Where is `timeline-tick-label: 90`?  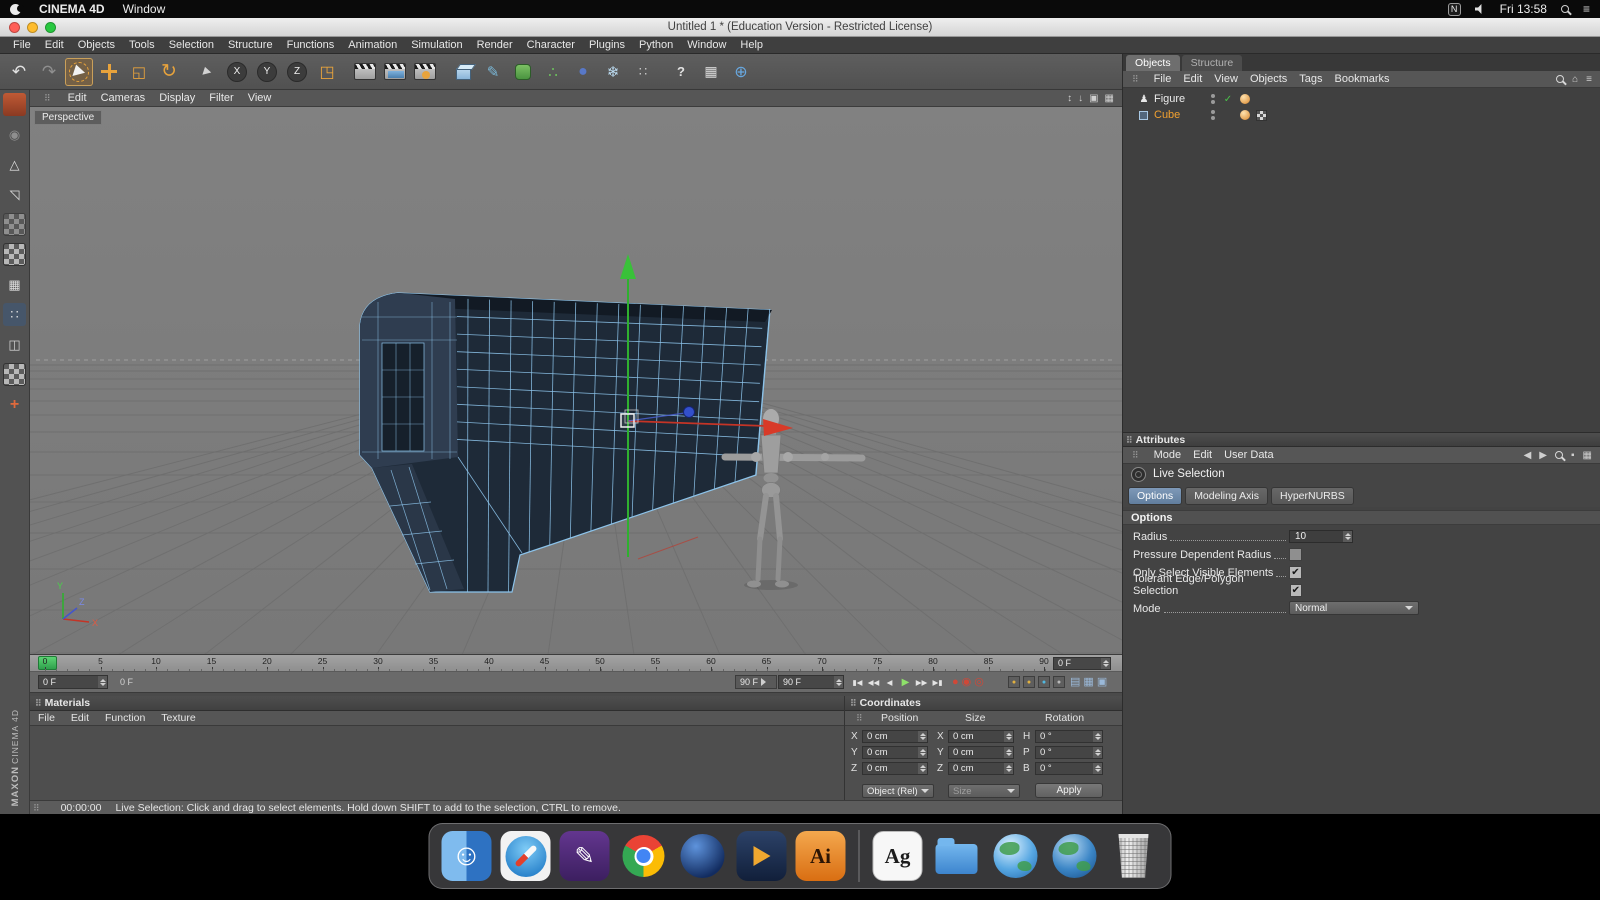
timeline-tick-label: 90 is located at coordinates (1044, 661).